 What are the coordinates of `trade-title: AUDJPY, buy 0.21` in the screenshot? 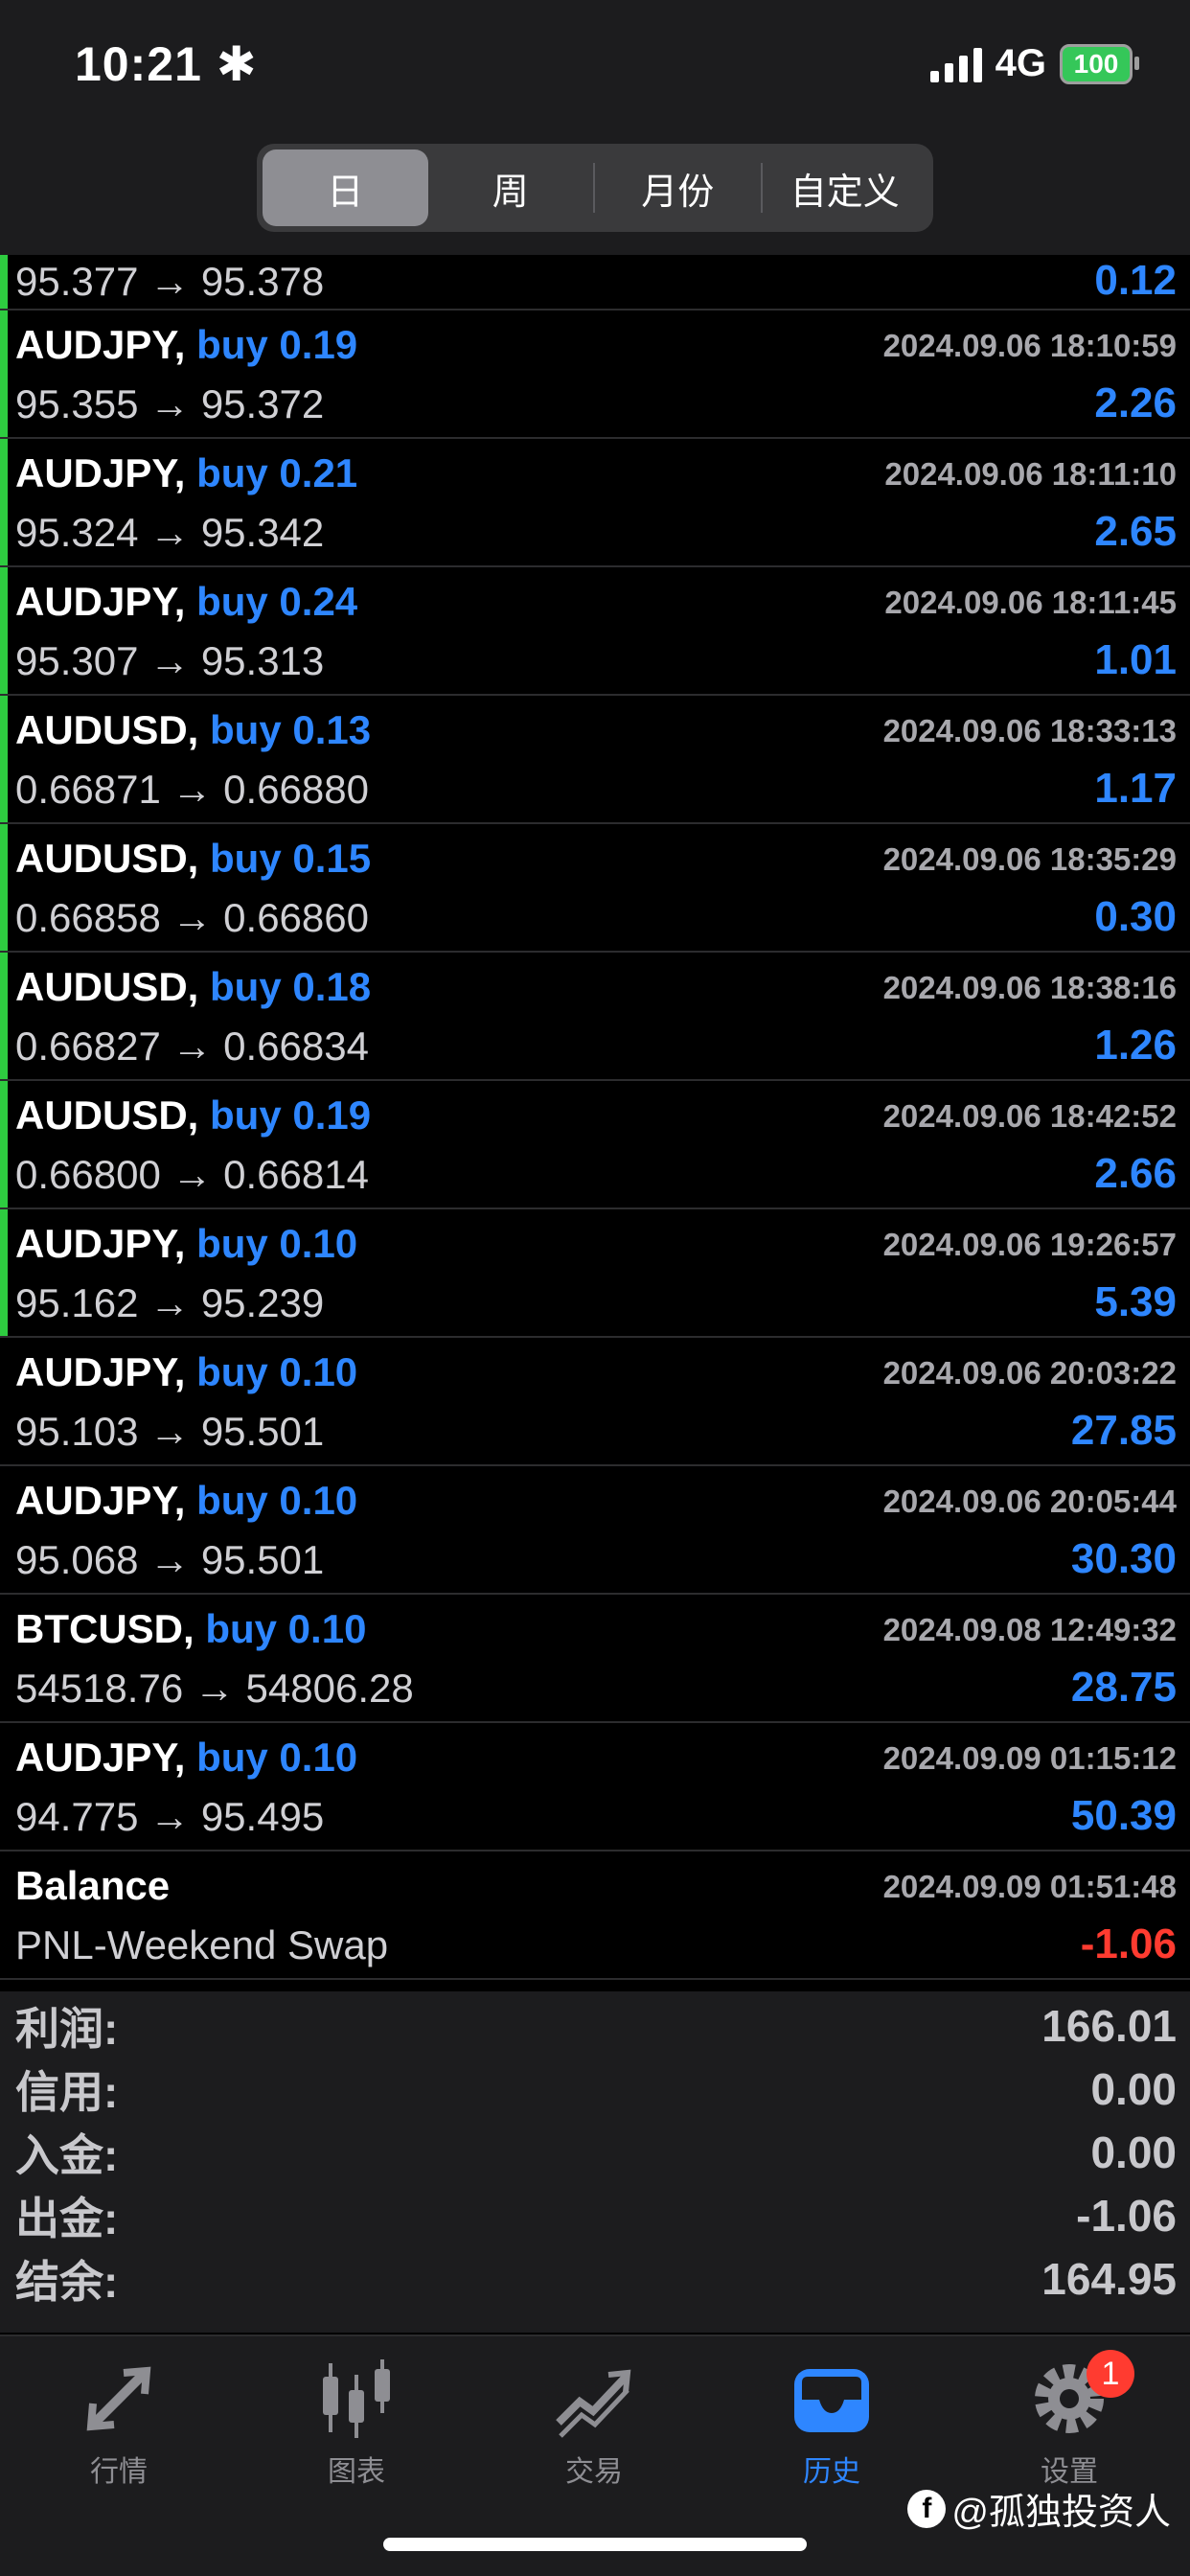 It's located at (186, 473).